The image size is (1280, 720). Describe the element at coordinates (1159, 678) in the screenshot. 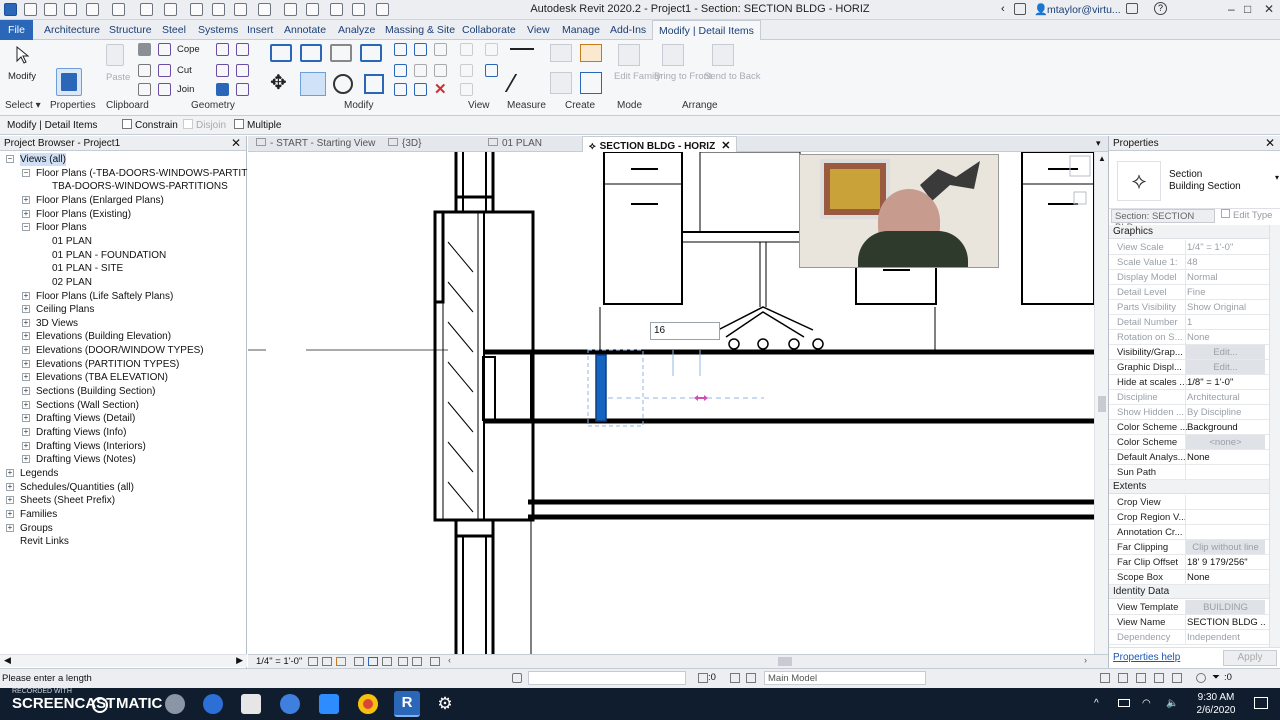

I see `select-by-face-icon` at that location.